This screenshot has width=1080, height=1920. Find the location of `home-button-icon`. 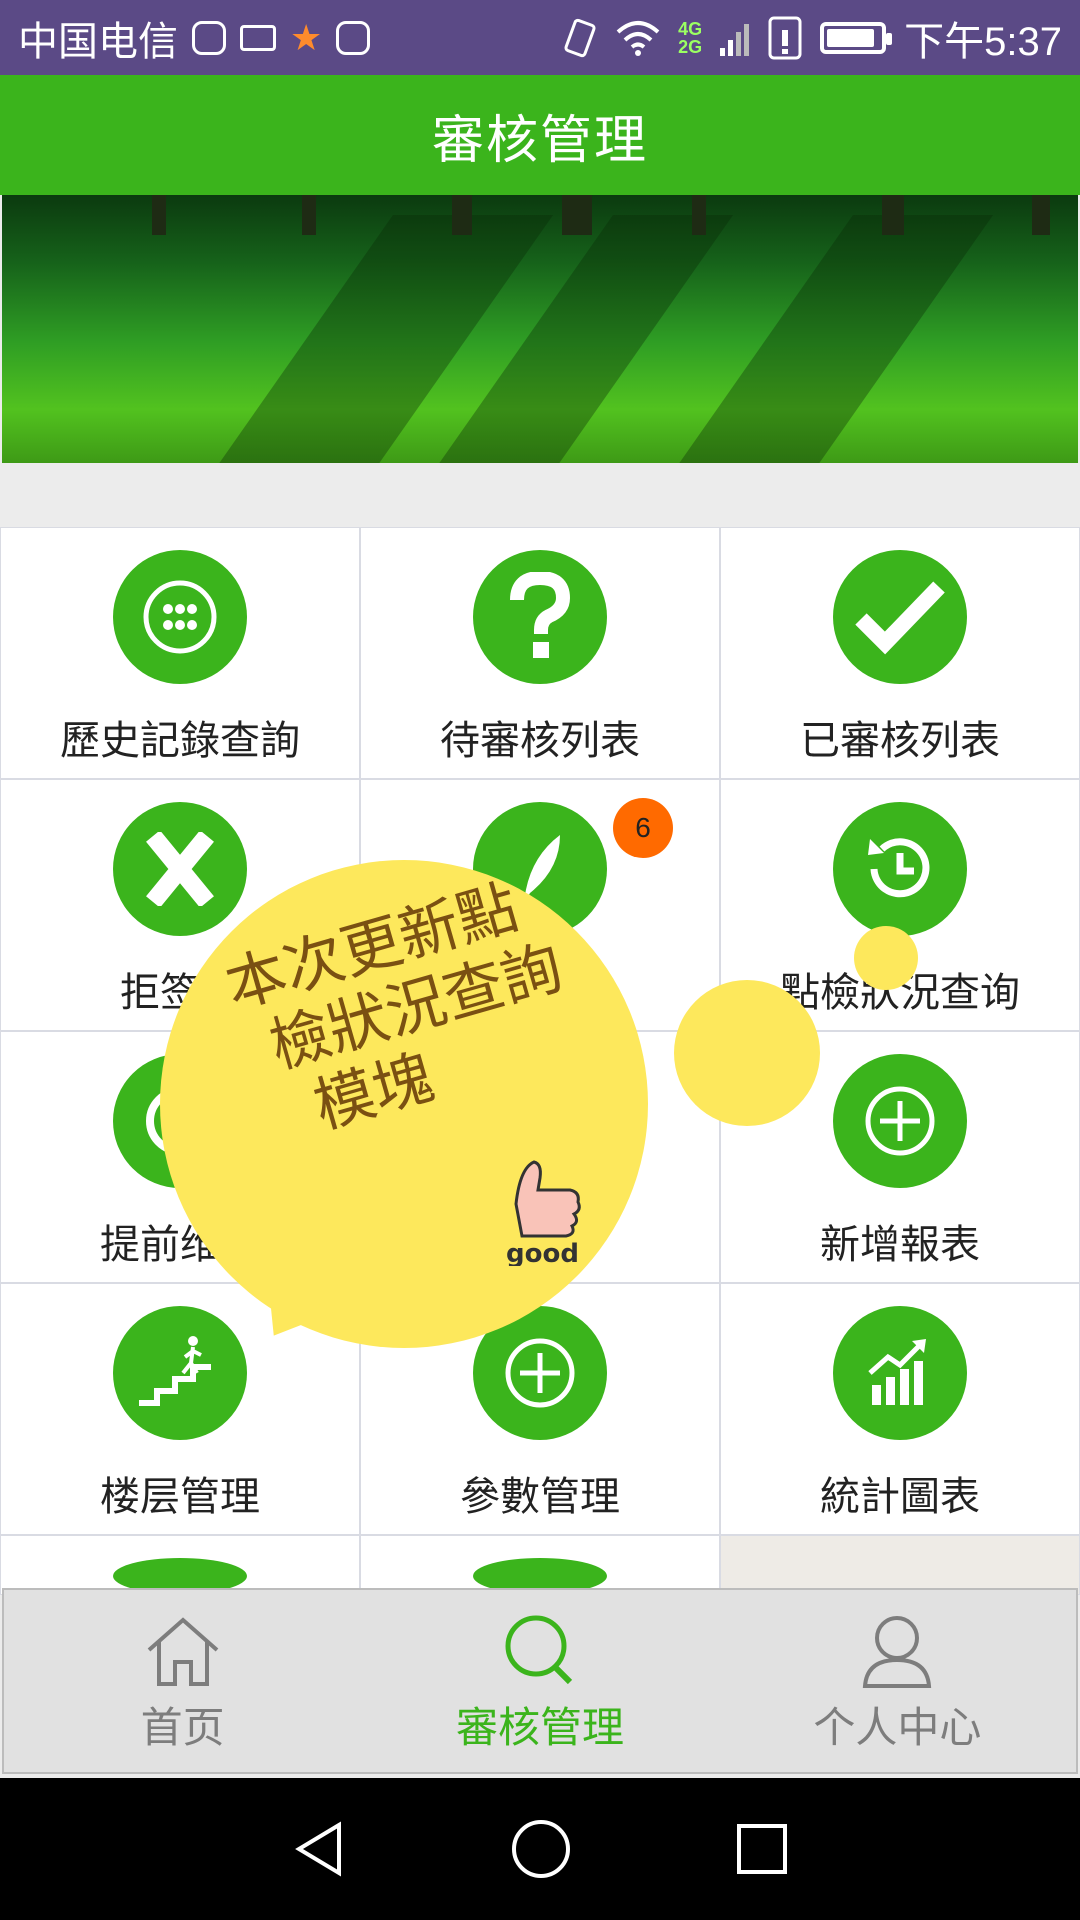

home-button-icon is located at coordinates (541, 1849).